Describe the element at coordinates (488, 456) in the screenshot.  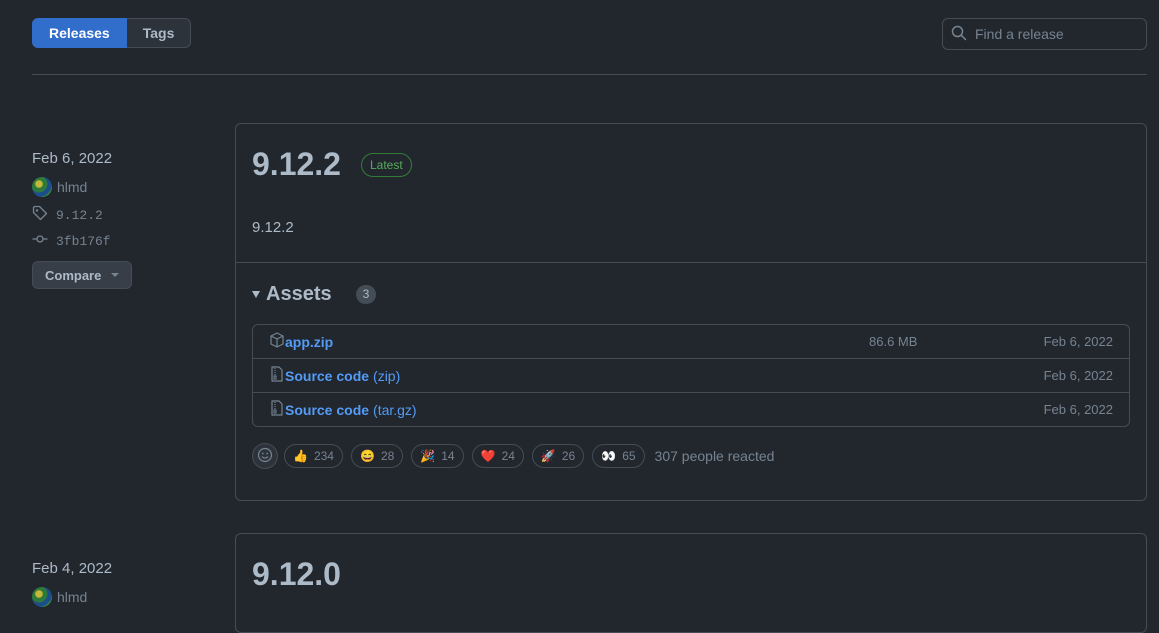
I see `heart-icon: ❤️` at that location.